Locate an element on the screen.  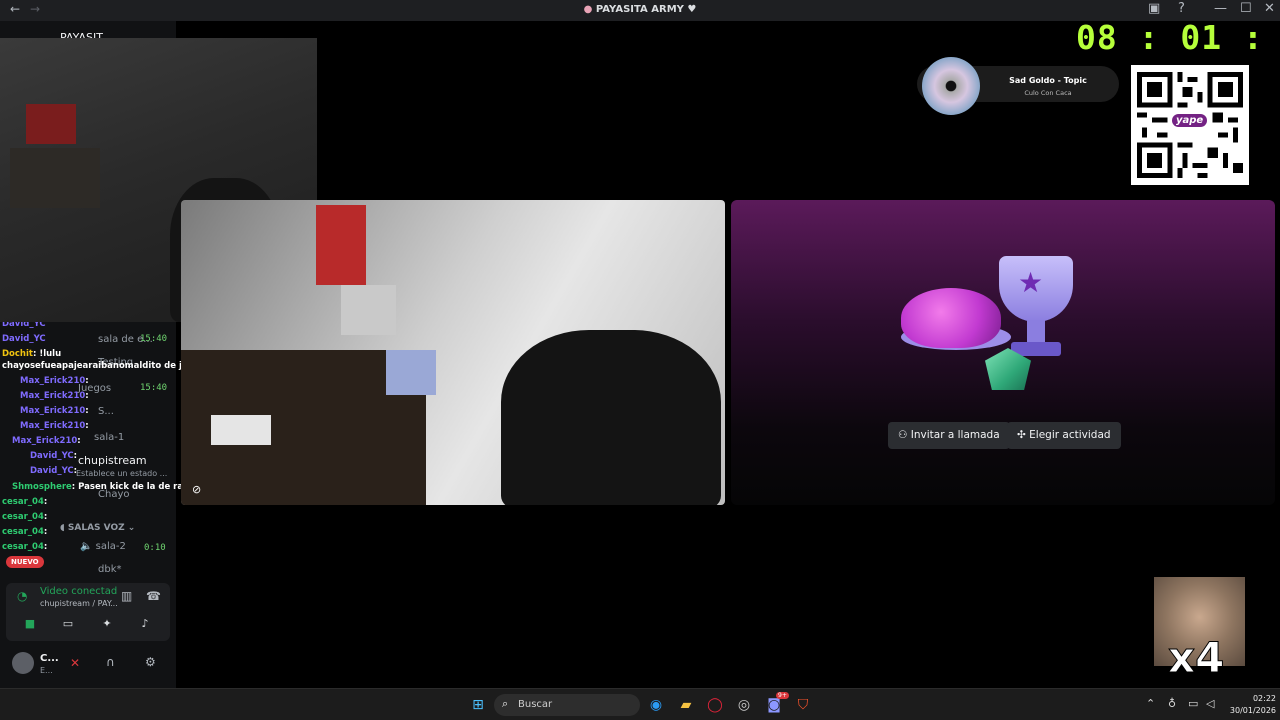
channel-chupistream: chupistream is located at coordinates (112, 460).